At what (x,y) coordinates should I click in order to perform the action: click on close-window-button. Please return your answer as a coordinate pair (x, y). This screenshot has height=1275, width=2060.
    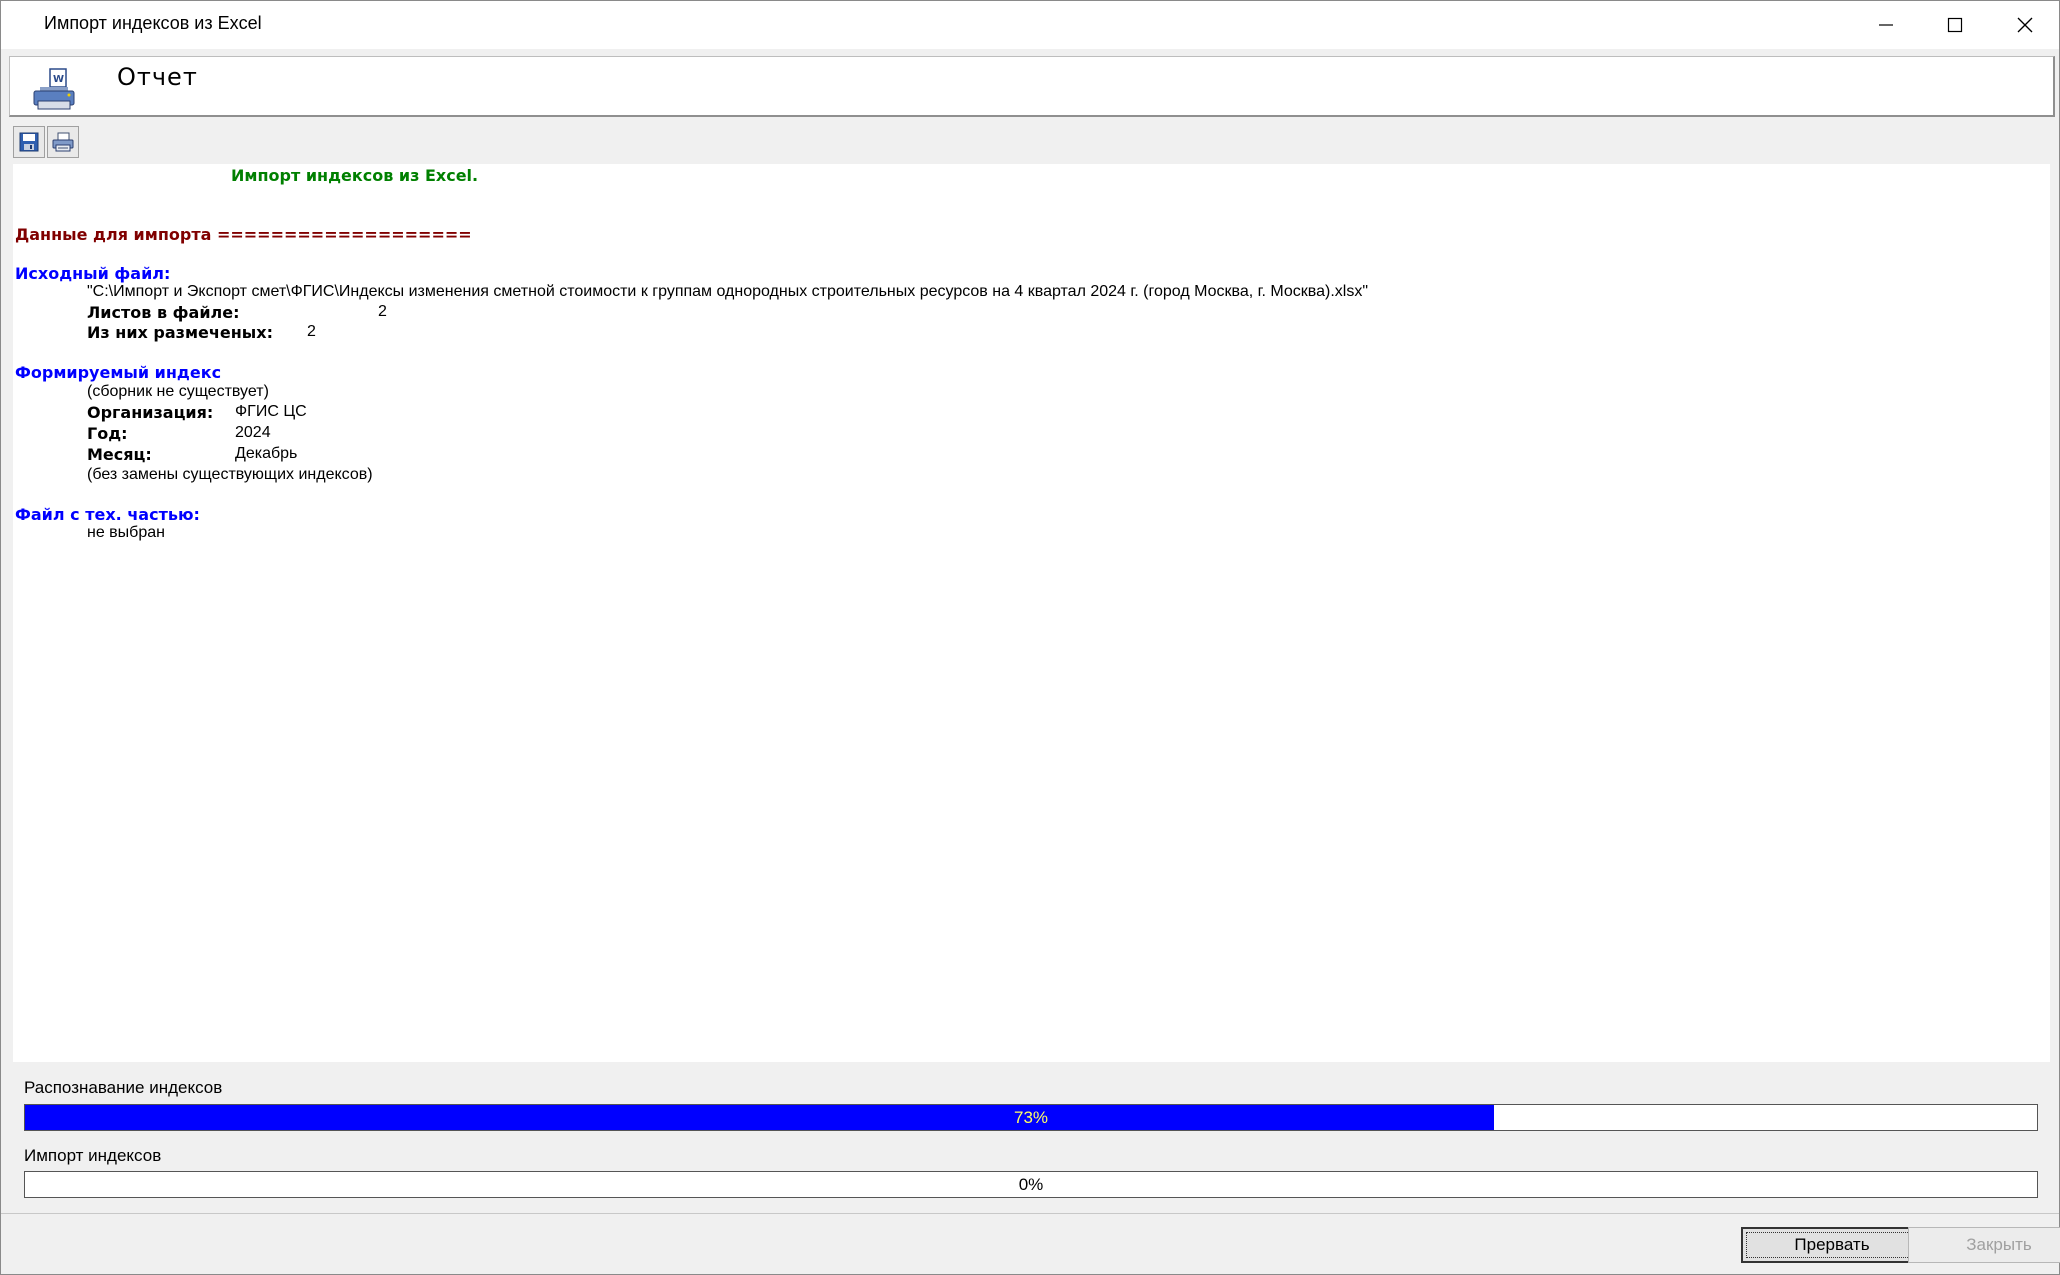
    Looking at the image, I should click on (2025, 25).